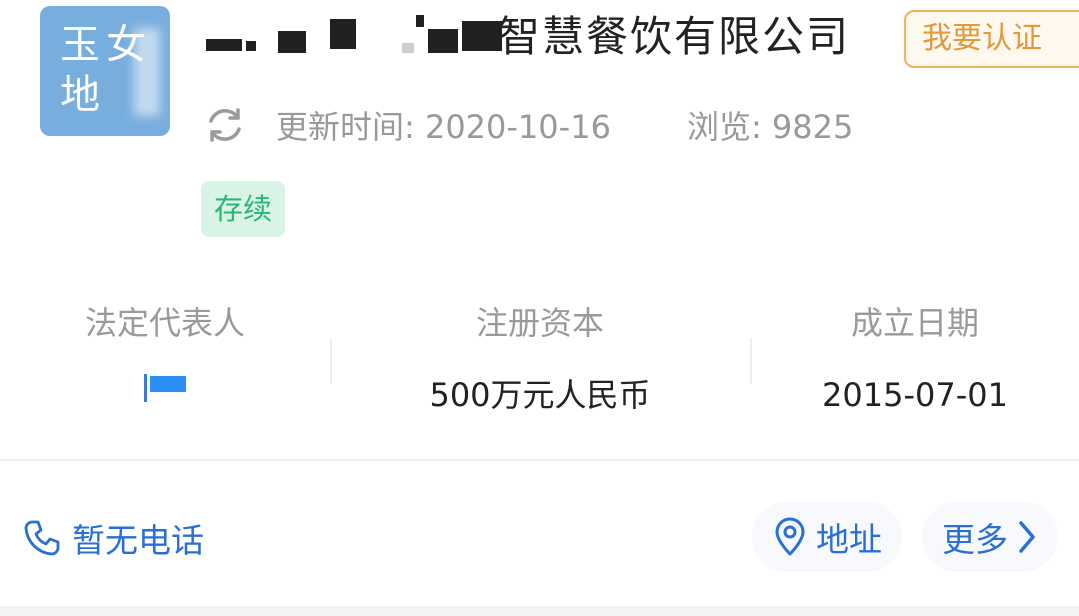 The width and height of the screenshot is (1079, 616). Describe the element at coordinates (975, 539) in the screenshot. I see `more-label: 更多` at that location.